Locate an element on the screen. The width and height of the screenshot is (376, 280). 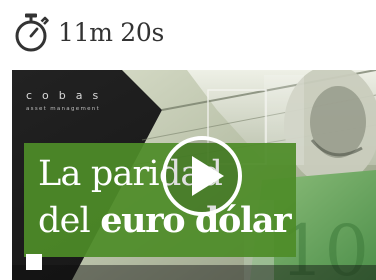
stopwatch-icon is located at coordinates (32, 32).